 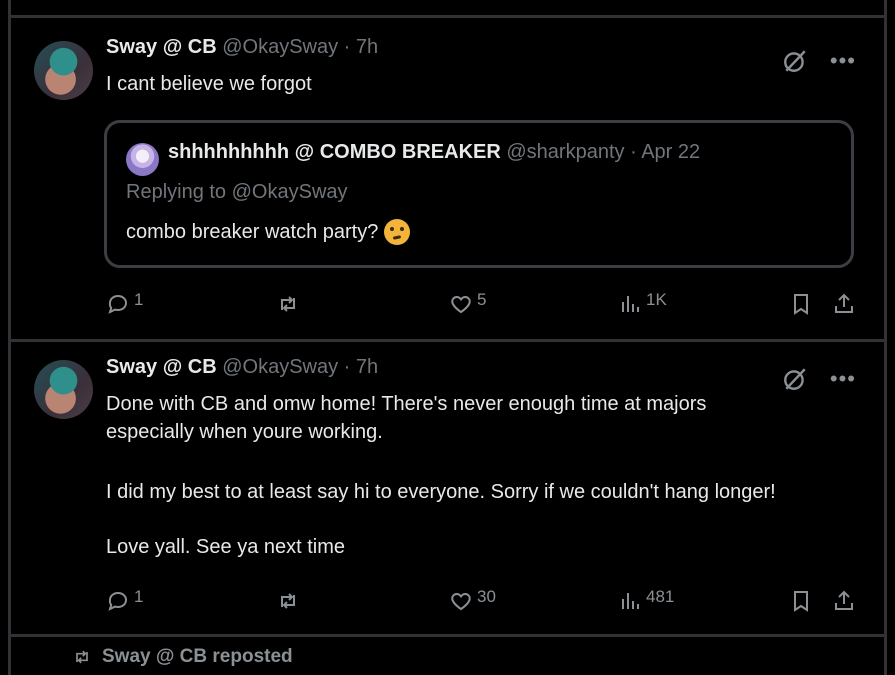 What do you see at coordinates (565, 152) in the screenshot?
I see `quote-author-handle: @sharkpanty` at bounding box center [565, 152].